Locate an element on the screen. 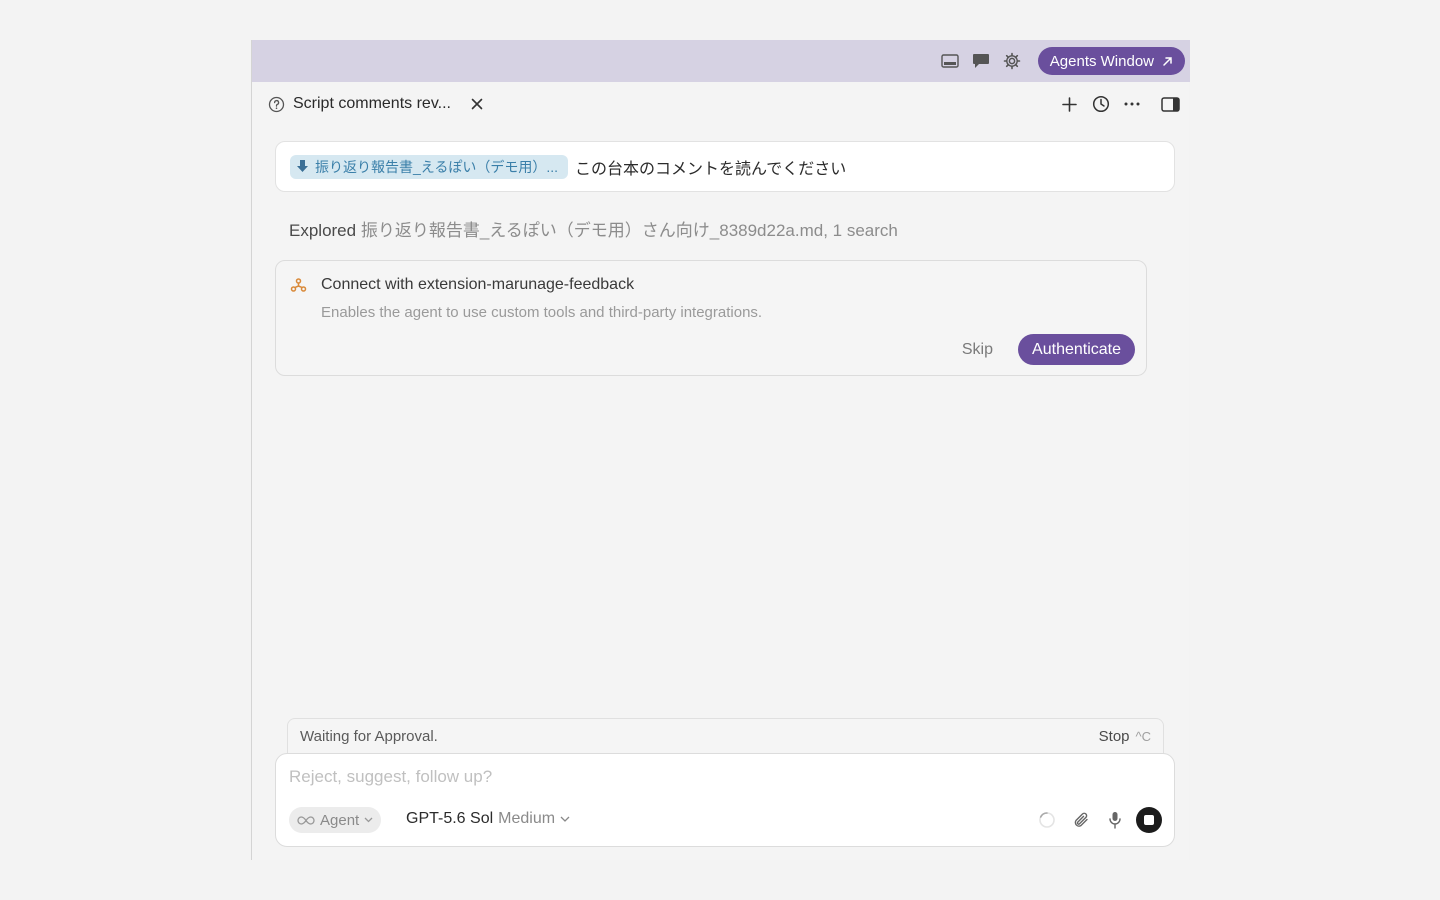  stop-square-icon is located at coordinates (1149, 820).